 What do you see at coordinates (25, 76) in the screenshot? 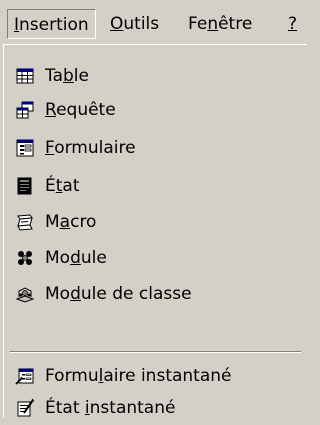
I see `table-icon` at bounding box center [25, 76].